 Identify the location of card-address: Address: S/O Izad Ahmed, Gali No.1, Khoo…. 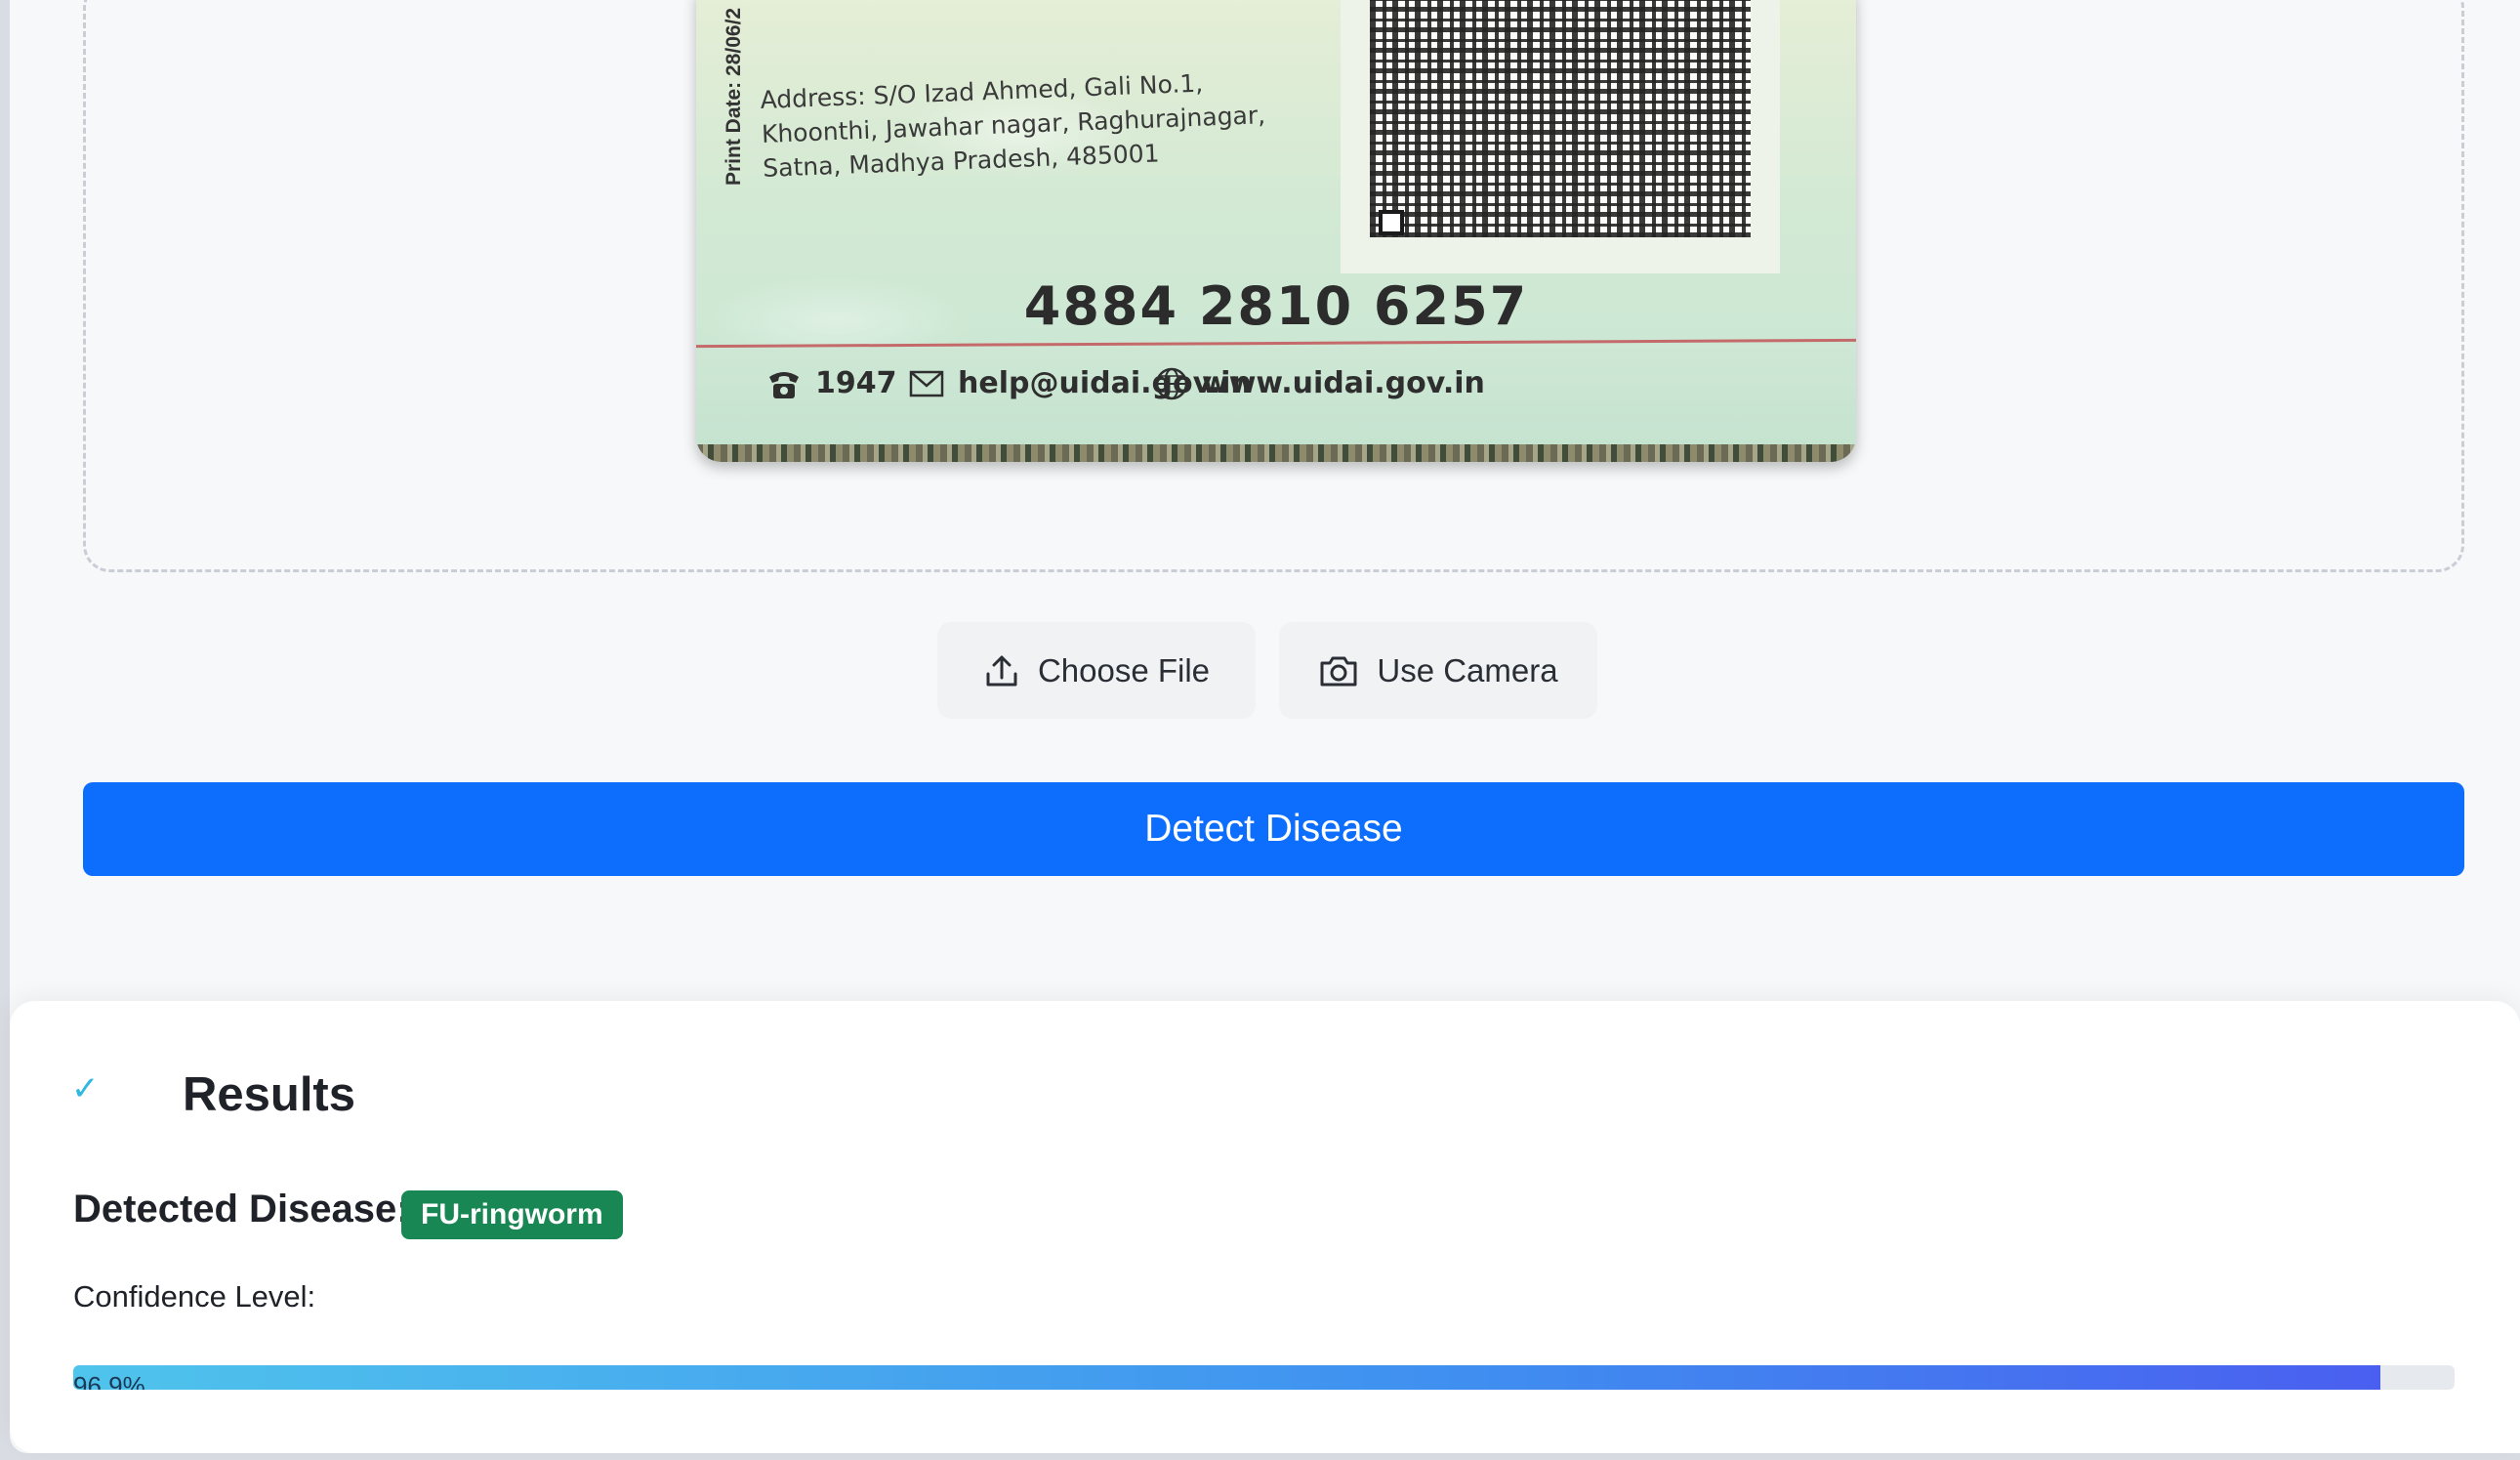
(1013, 125).